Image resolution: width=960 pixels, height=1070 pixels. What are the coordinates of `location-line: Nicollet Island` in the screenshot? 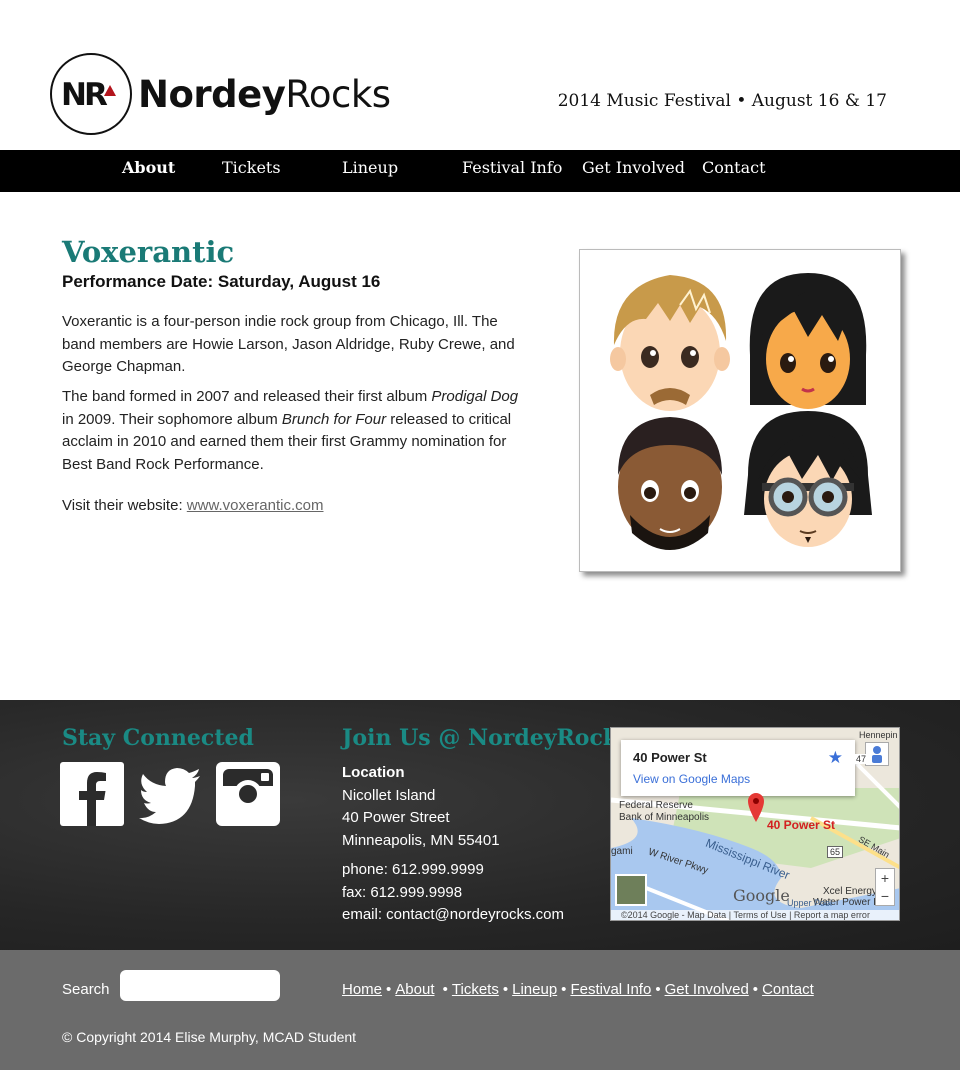 It's located at (389, 795).